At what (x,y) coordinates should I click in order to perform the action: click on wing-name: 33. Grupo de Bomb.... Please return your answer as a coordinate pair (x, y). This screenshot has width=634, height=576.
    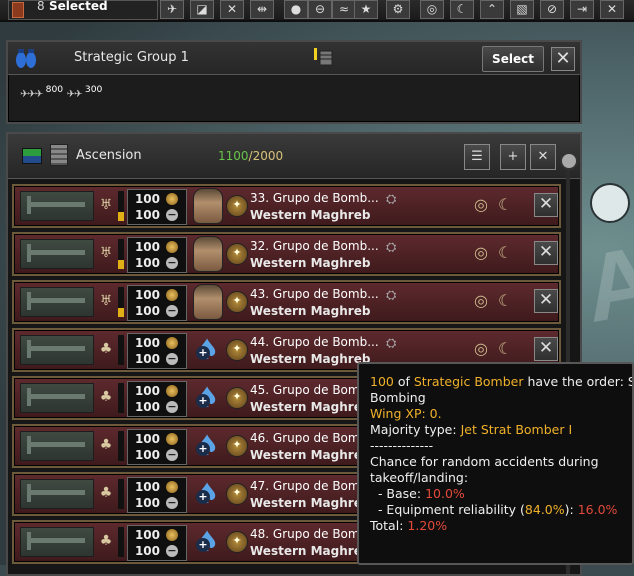
    Looking at the image, I should click on (314, 198).